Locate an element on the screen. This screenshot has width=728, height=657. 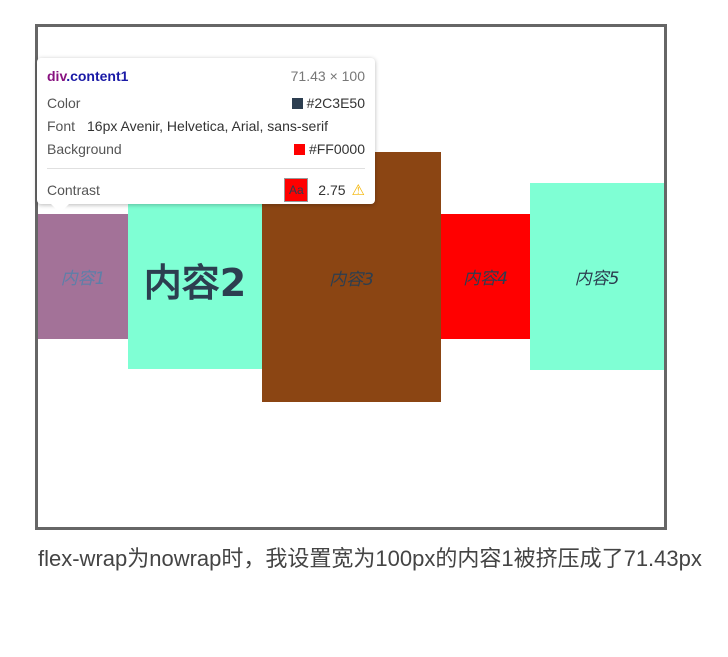
contrast-sample: Aa is located at coordinates (296, 190).